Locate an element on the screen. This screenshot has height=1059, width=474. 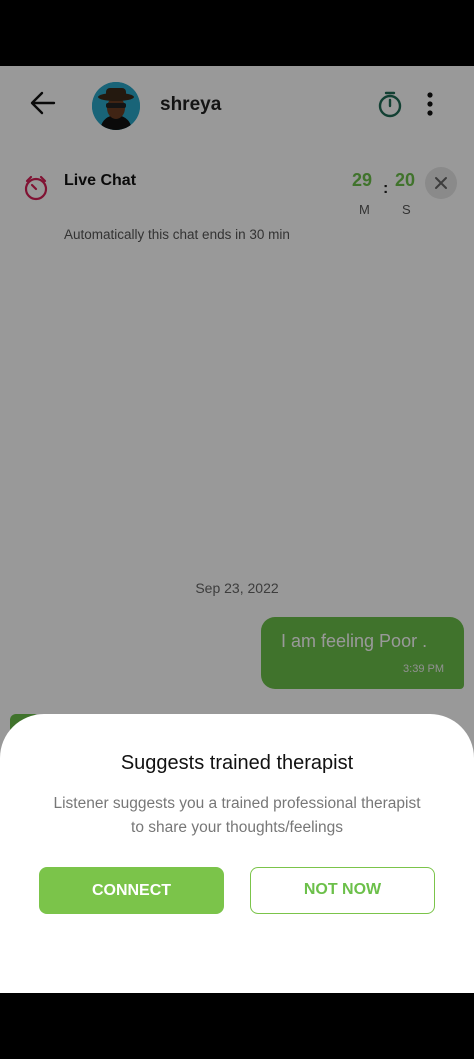
sheet-title: Suggests trained therapist is located at coordinates (237, 763).